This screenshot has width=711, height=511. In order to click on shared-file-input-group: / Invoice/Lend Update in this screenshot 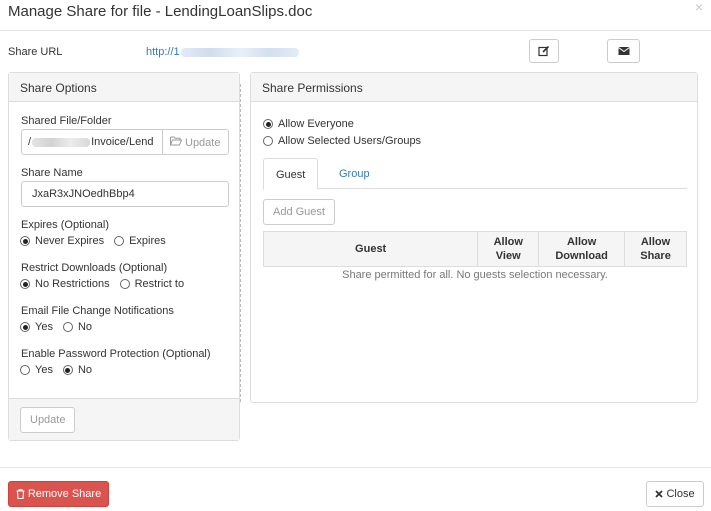, I will do `click(125, 142)`.